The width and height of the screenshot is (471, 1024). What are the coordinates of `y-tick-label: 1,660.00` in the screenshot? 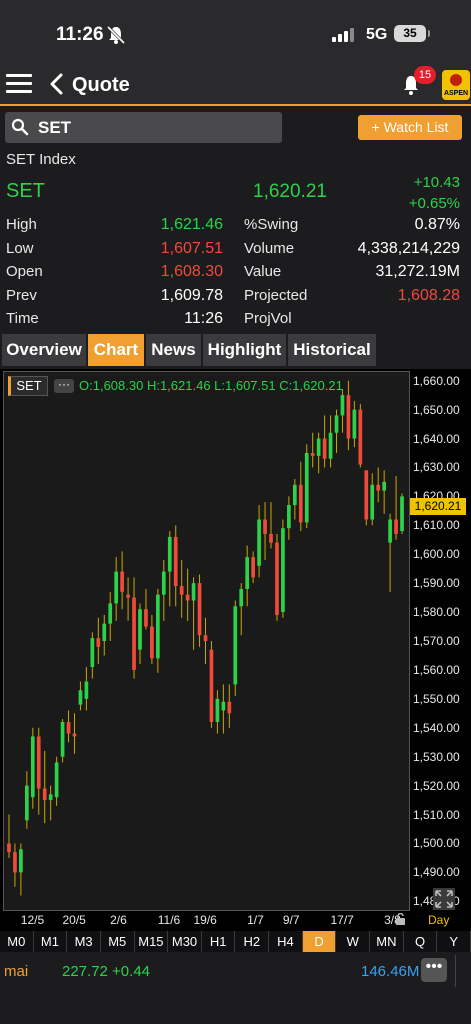 It's located at (436, 380).